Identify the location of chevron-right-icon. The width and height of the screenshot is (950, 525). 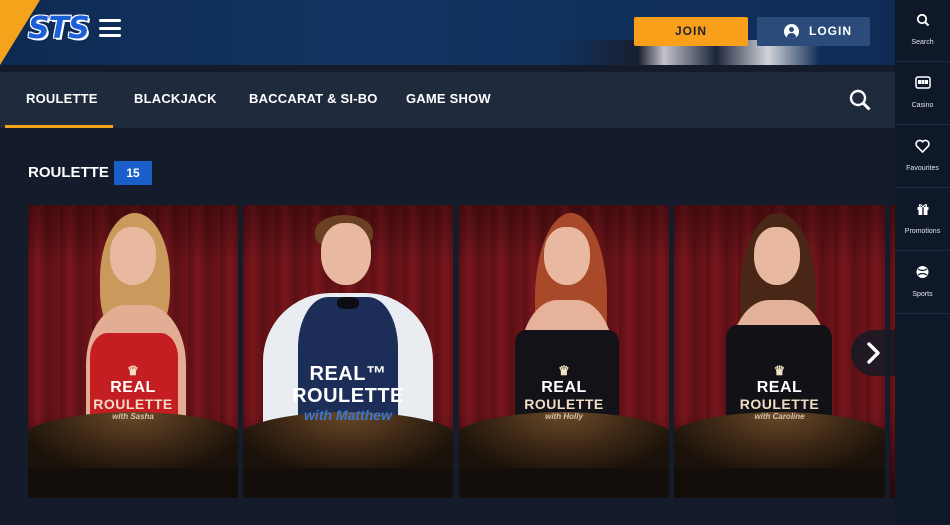
(873, 353).